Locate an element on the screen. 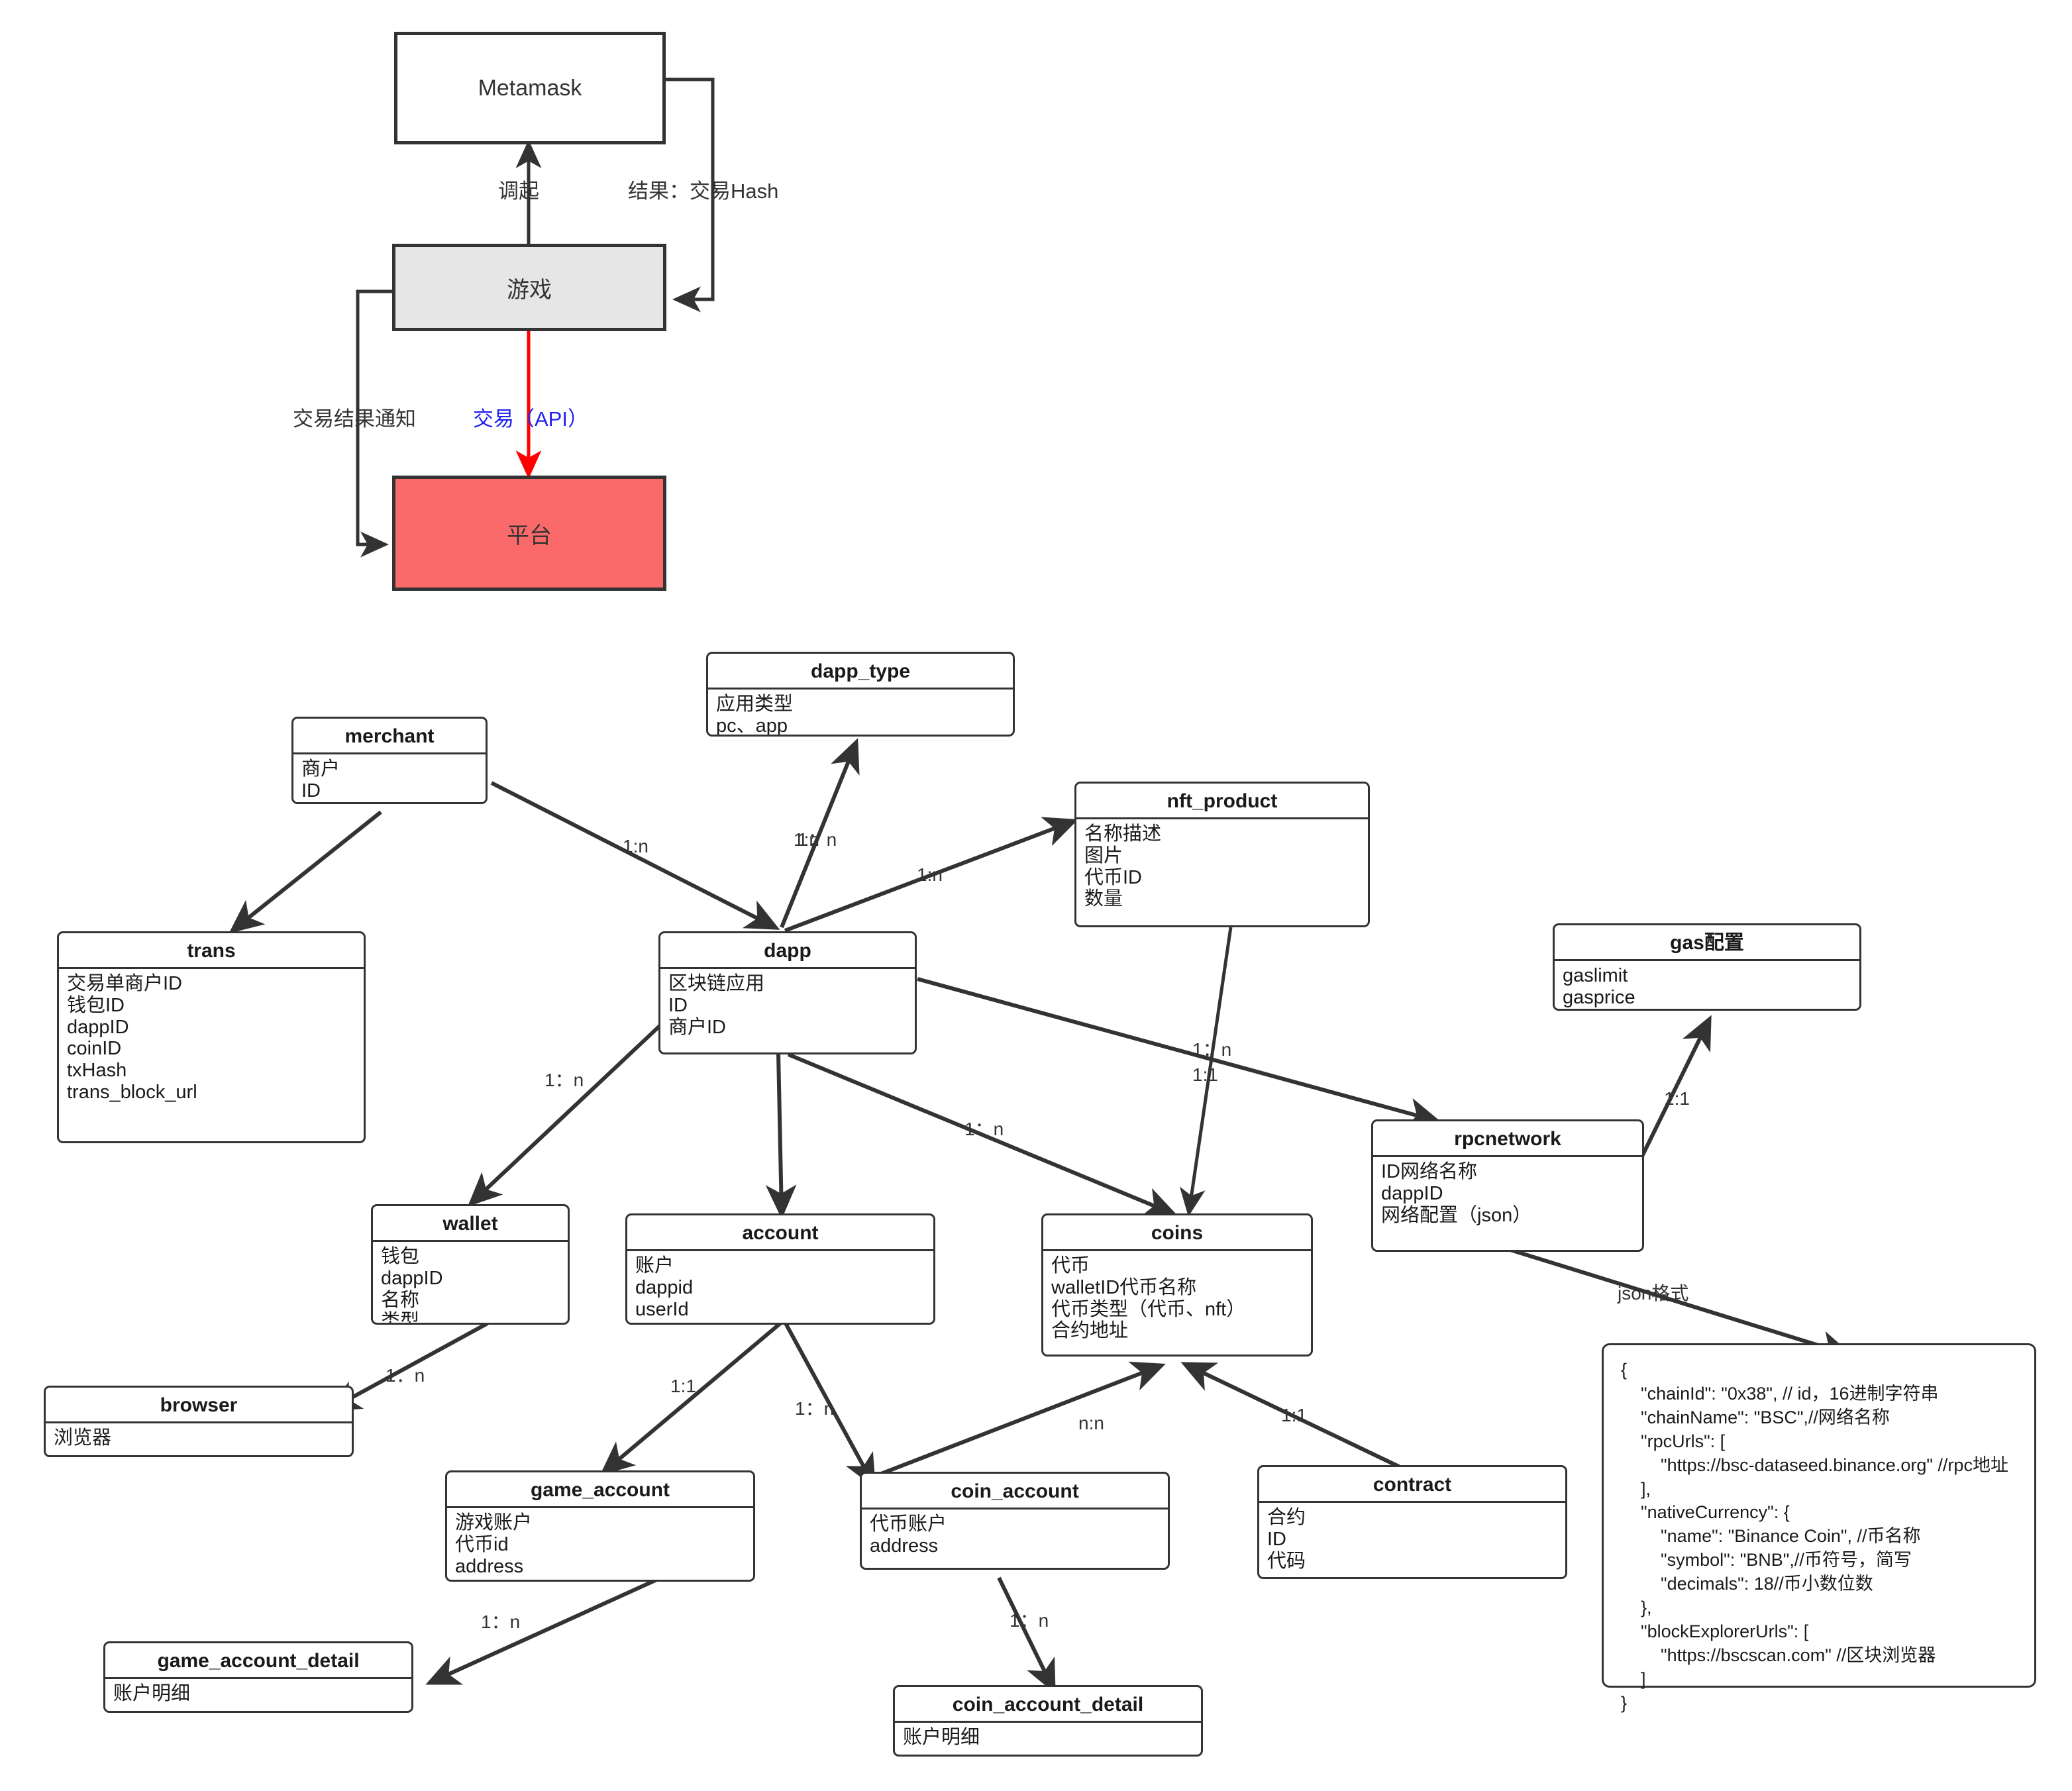 The image size is (2072, 1791). attr: 名称 is located at coordinates (400, 1300).